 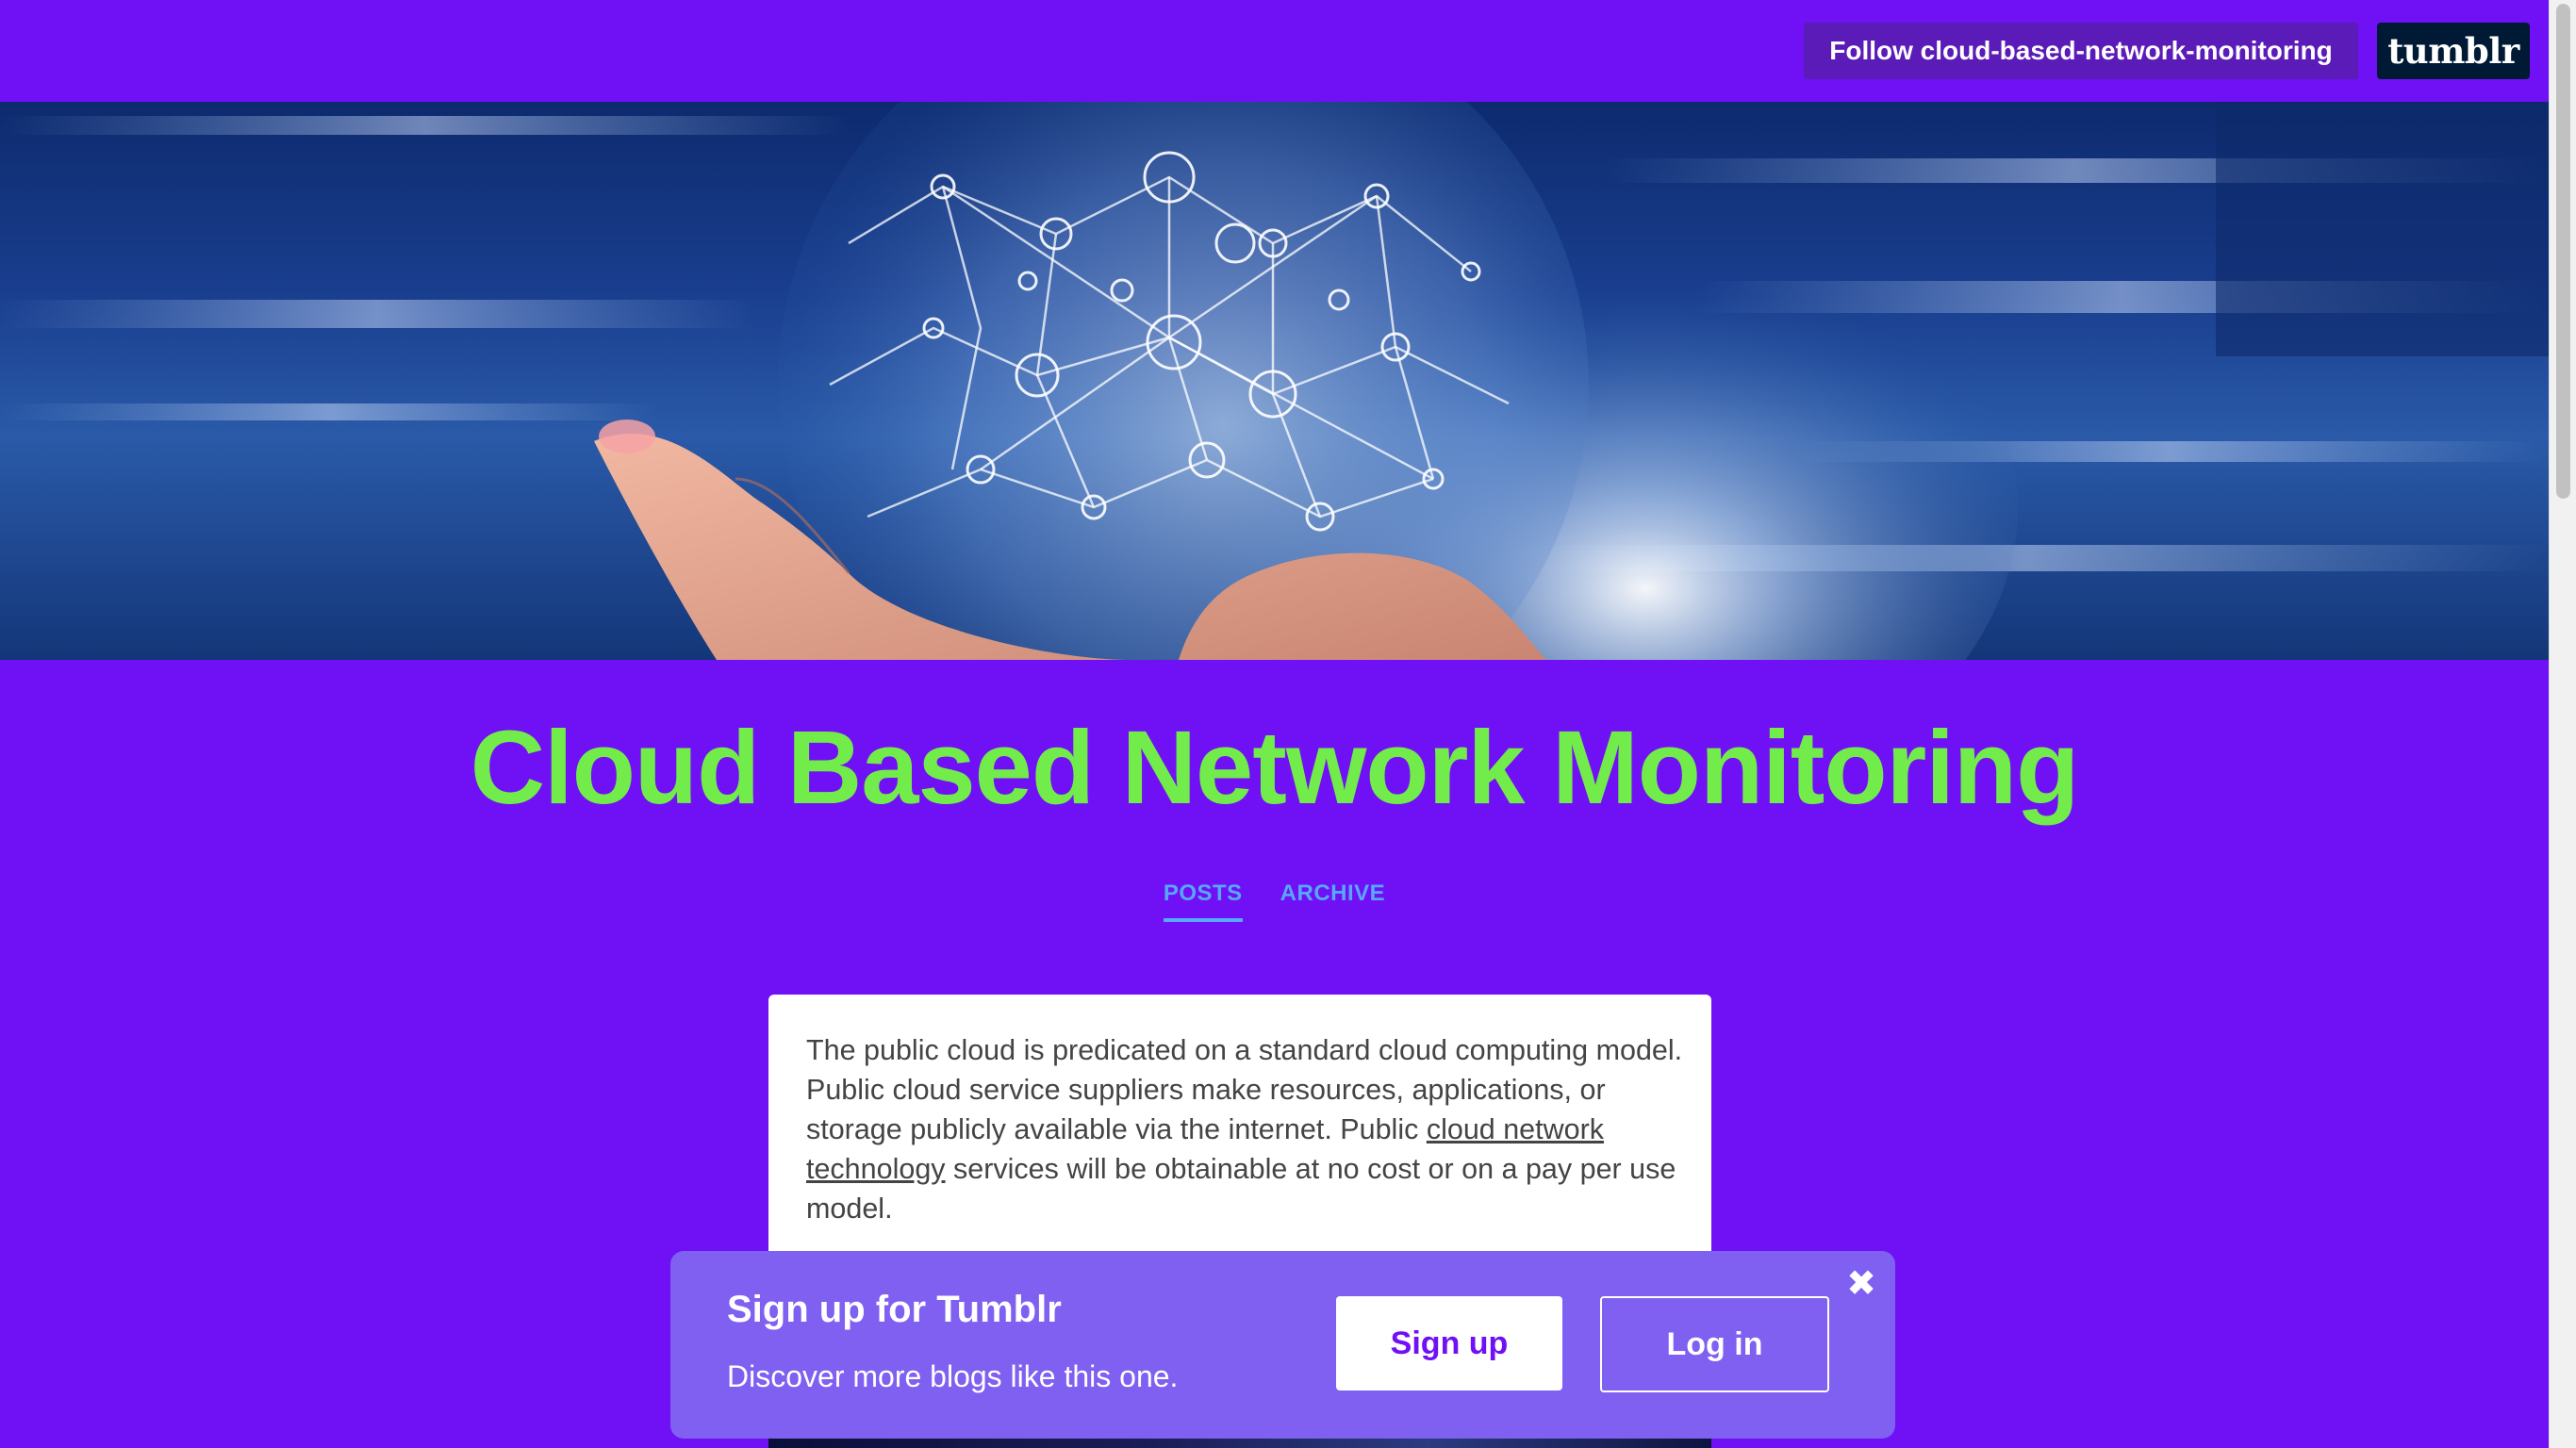 I want to click on page-scrollbar, so click(x=2562, y=724).